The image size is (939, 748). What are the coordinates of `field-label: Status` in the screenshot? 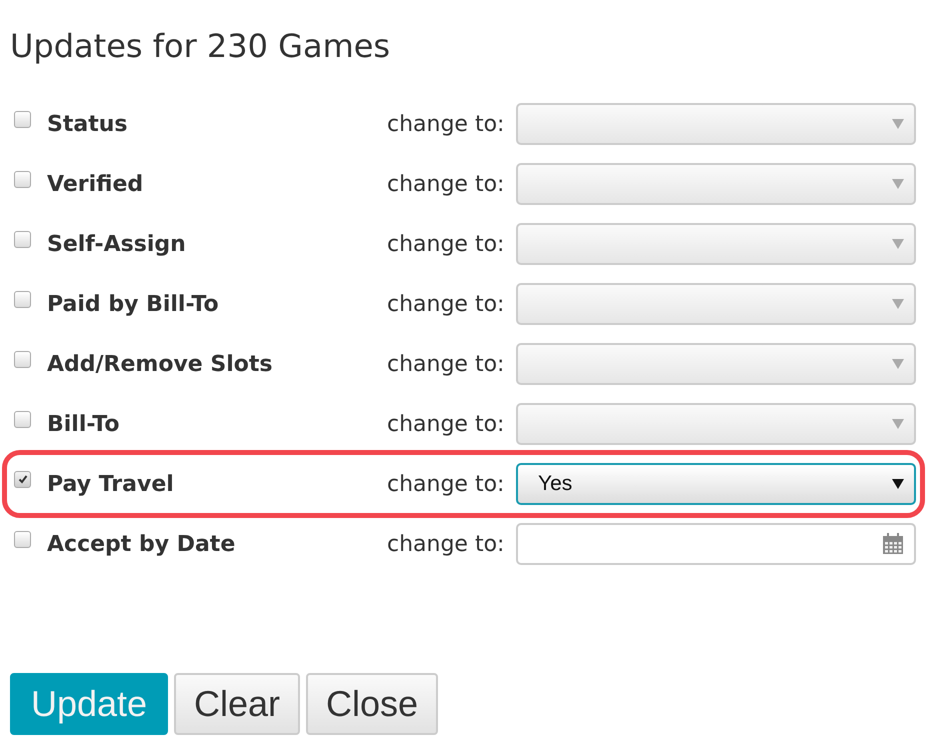 It's located at (87, 124).